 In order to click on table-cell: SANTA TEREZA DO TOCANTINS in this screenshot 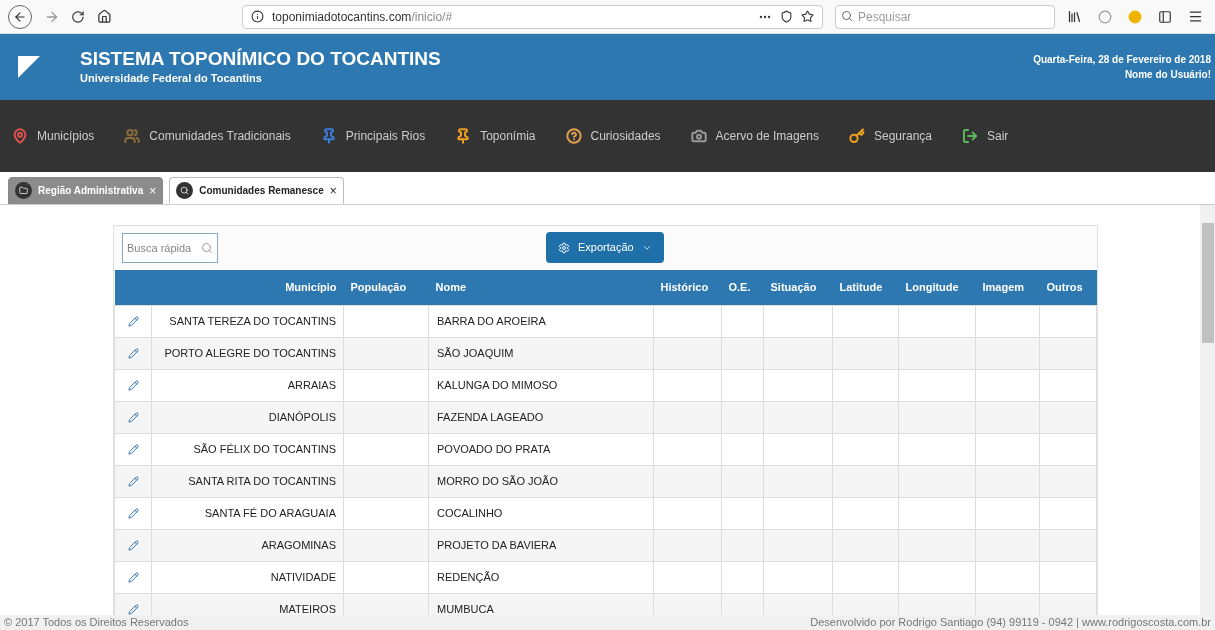, I will do `click(247, 321)`.